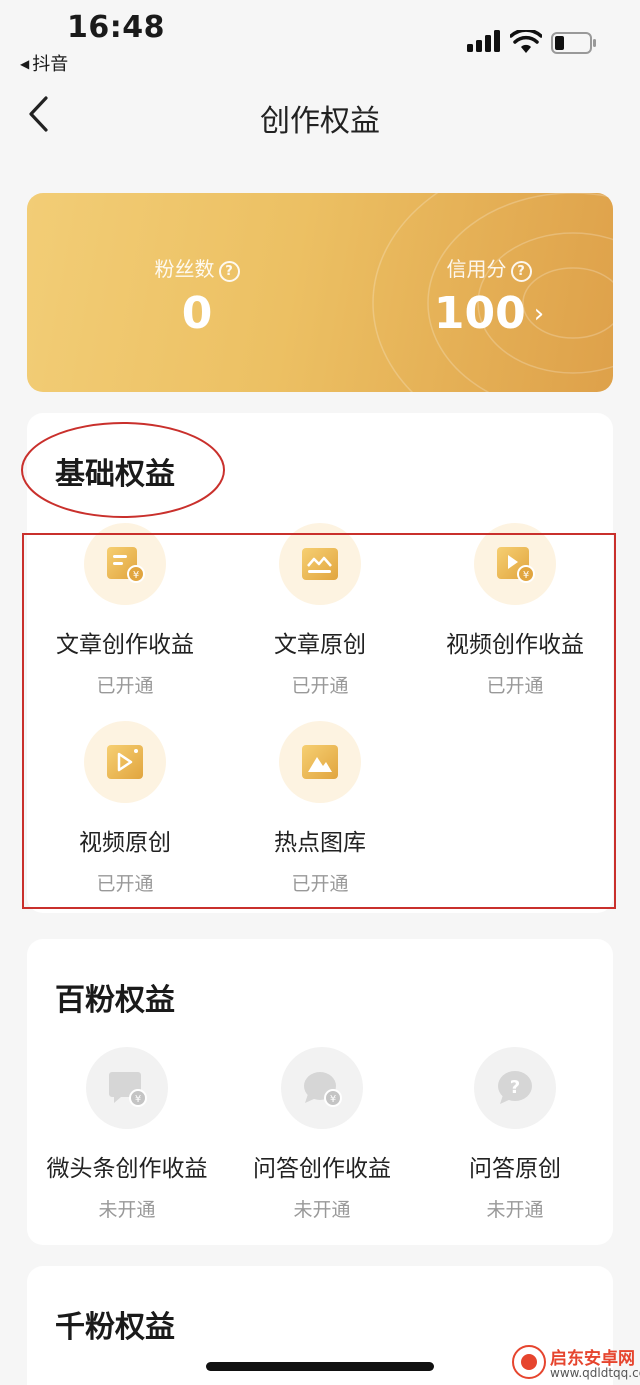  What do you see at coordinates (573, 43) in the screenshot?
I see `battery-icon` at bounding box center [573, 43].